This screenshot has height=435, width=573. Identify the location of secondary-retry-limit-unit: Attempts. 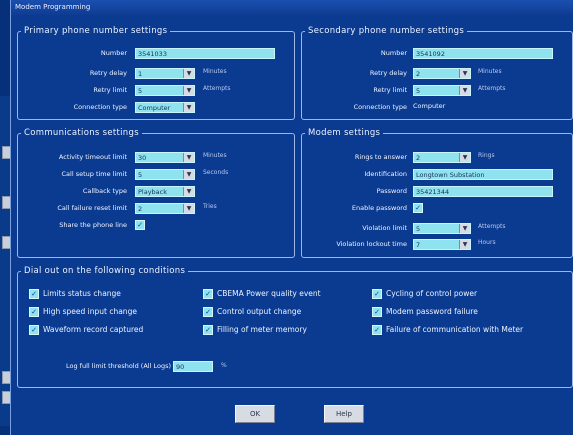
(492, 88).